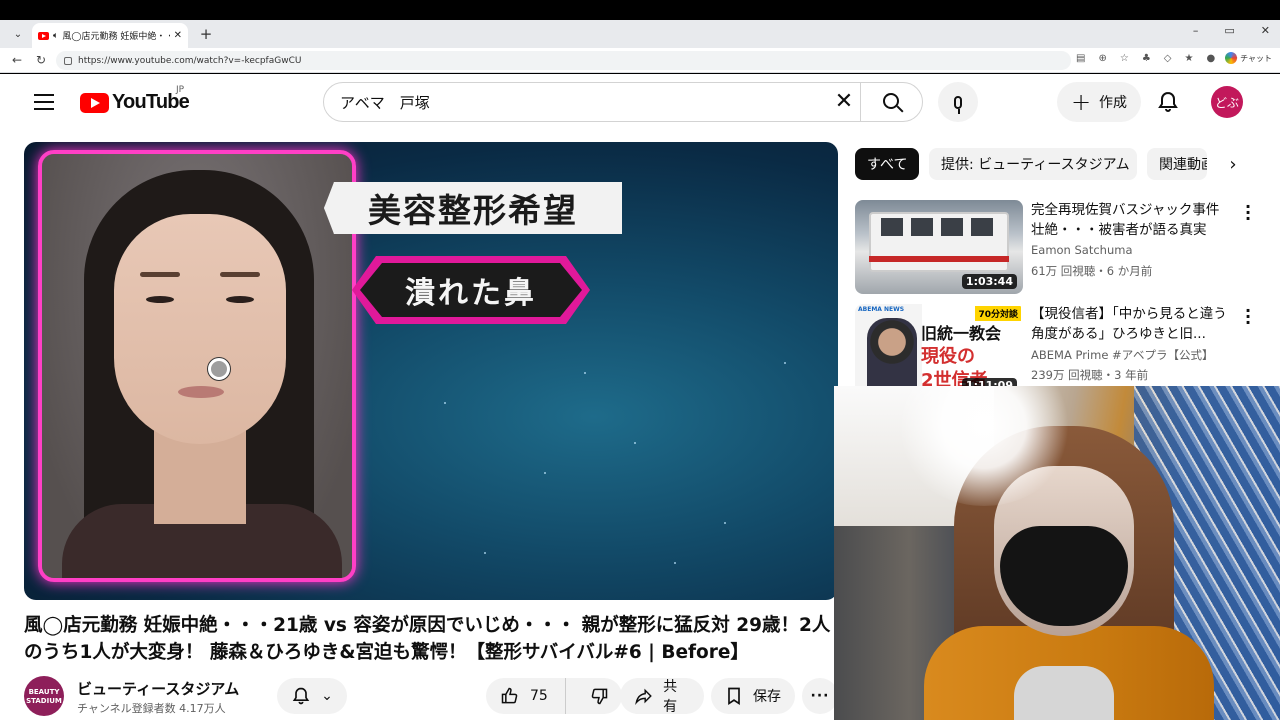  I want to click on tab-close-icon: ✕, so click(178, 35).